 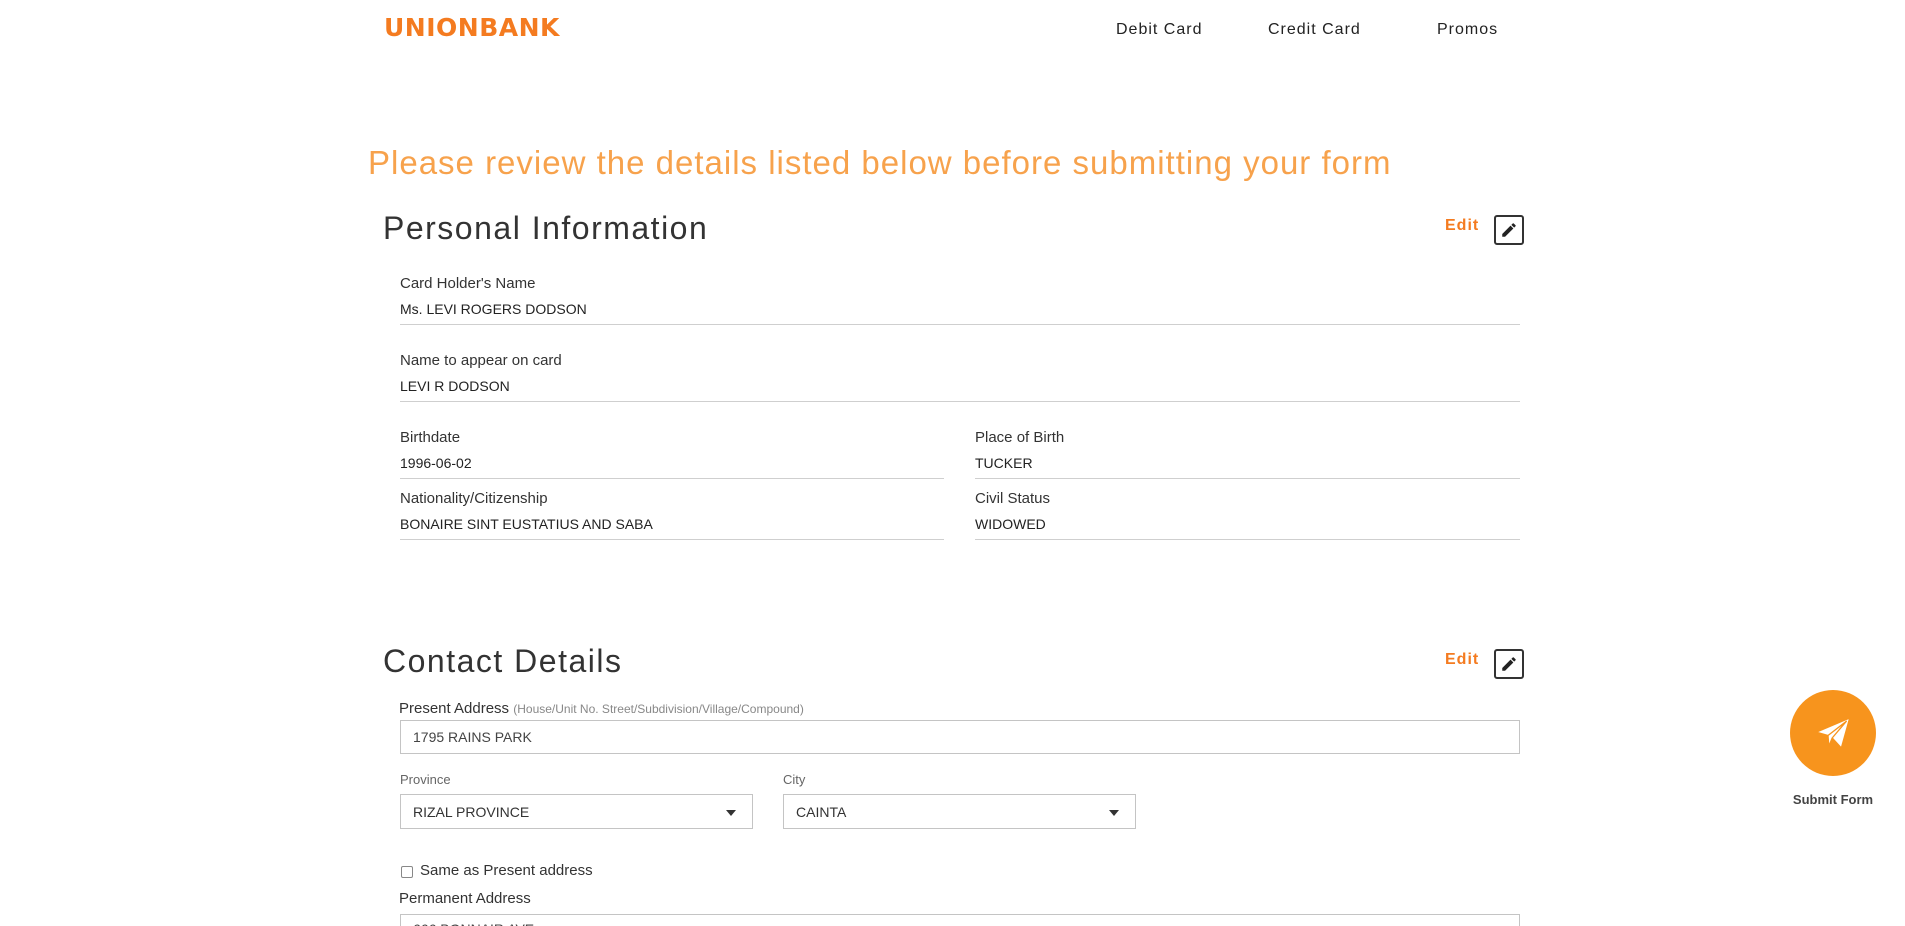 What do you see at coordinates (474, 498) in the screenshot?
I see `nationality-label: Nationality/Citizenship` at bounding box center [474, 498].